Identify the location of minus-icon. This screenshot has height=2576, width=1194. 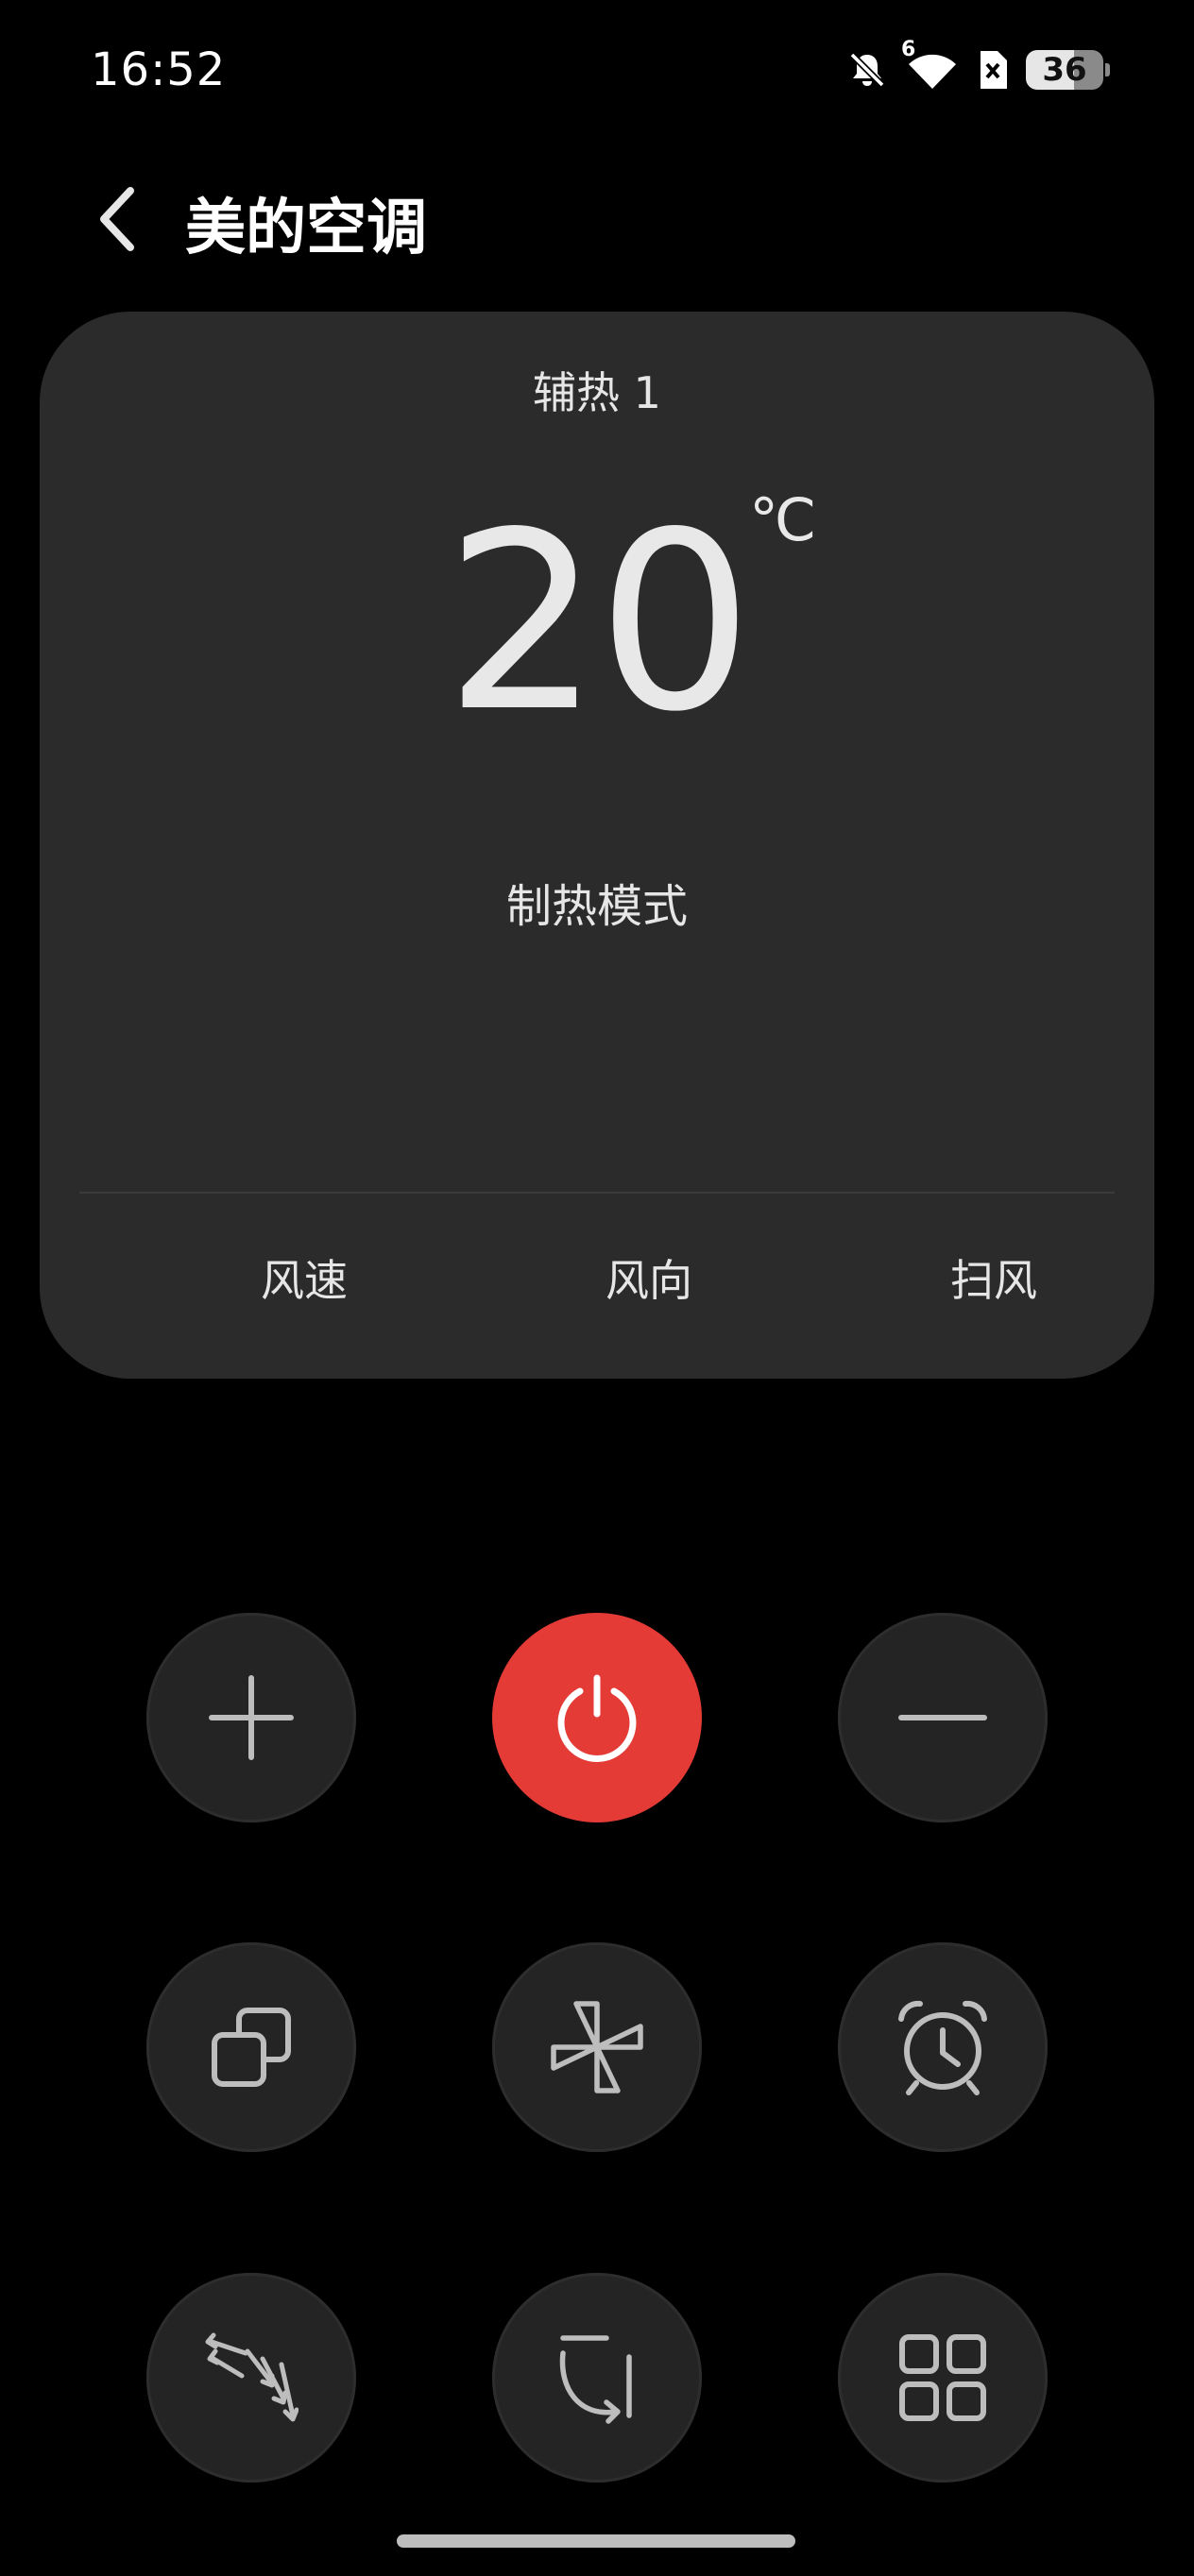
(942, 1717).